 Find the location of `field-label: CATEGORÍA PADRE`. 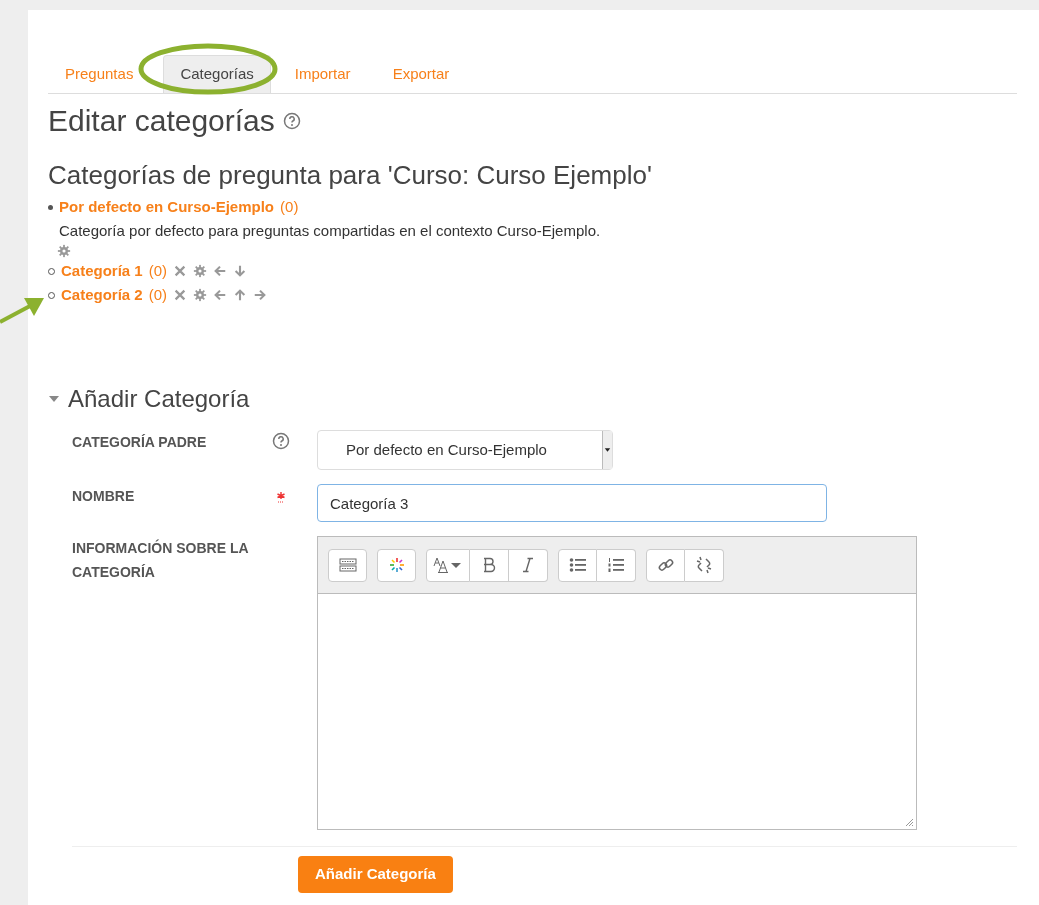

field-label: CATEGORÍA PADRE is located at coordinates (140, 442).